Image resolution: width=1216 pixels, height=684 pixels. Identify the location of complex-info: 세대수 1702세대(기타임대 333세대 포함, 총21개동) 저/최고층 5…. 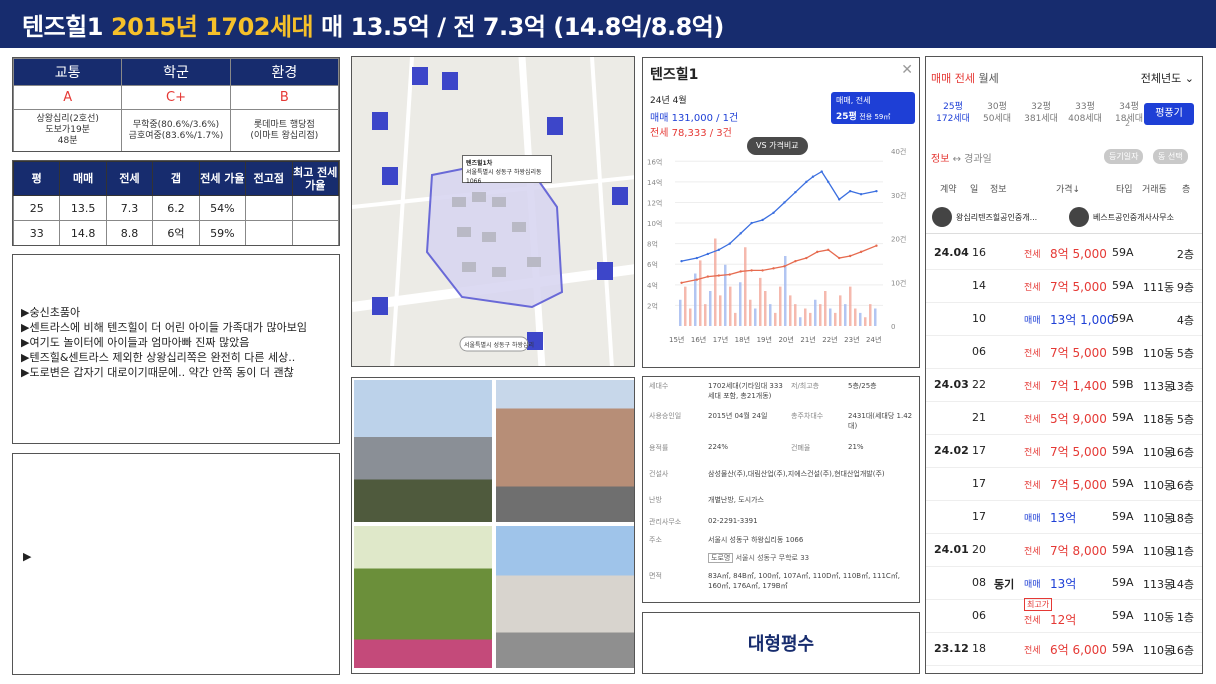
(781, 489).